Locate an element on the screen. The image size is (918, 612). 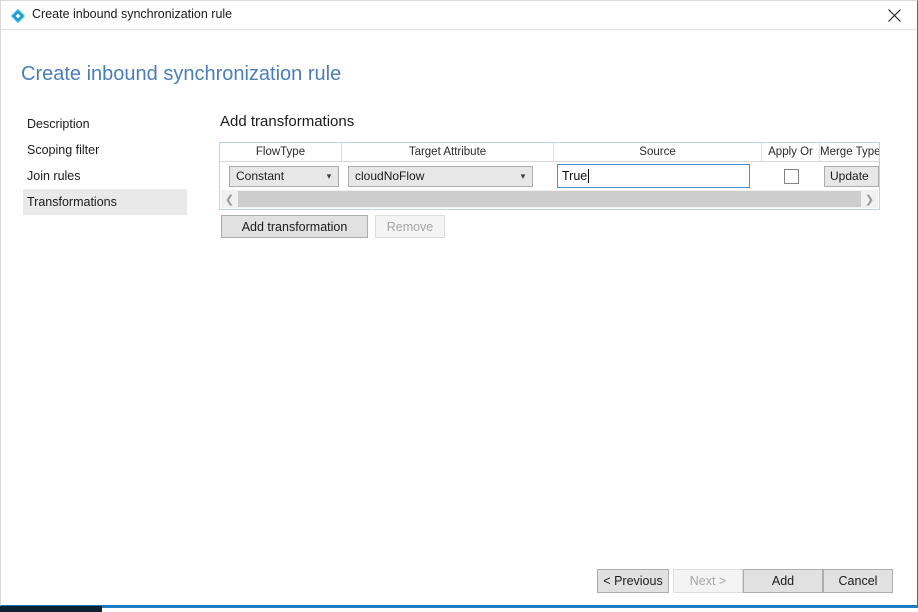
cell-source: True is located at coordinates (658, 176).